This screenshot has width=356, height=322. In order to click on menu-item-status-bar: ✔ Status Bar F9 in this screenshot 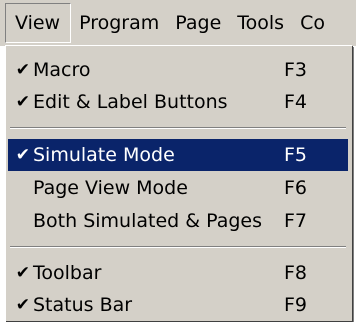, I will do `click(178, 305)`.